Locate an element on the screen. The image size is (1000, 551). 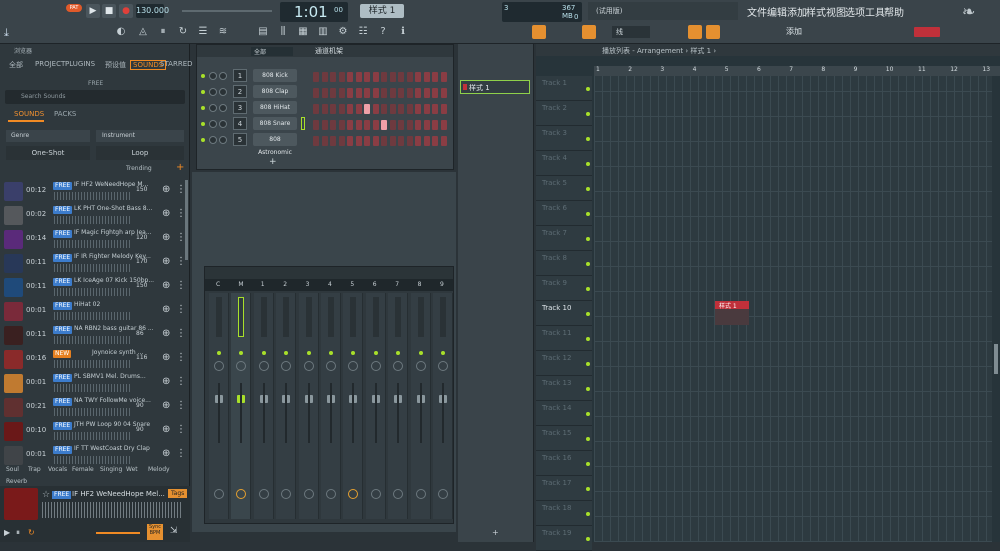
sort-selector: Trending is located at coordinates (139, 168).